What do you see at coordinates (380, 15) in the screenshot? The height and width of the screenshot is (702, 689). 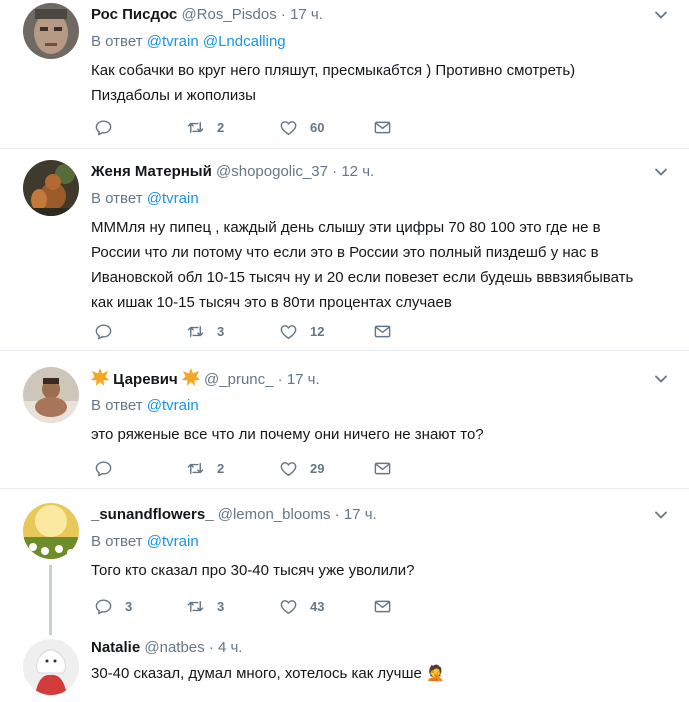 I see `tweet-header: Рос Писдос @Ros_Pisdos · 17 ч.` at bounding box center [380, 15].